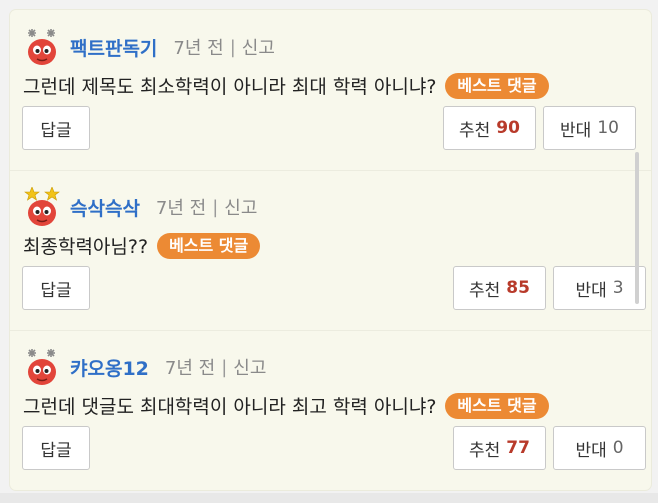 This screenshot has height=503, width=658. I want to click on comment-nickname: 슥삭슥삭, so click(105, 207).